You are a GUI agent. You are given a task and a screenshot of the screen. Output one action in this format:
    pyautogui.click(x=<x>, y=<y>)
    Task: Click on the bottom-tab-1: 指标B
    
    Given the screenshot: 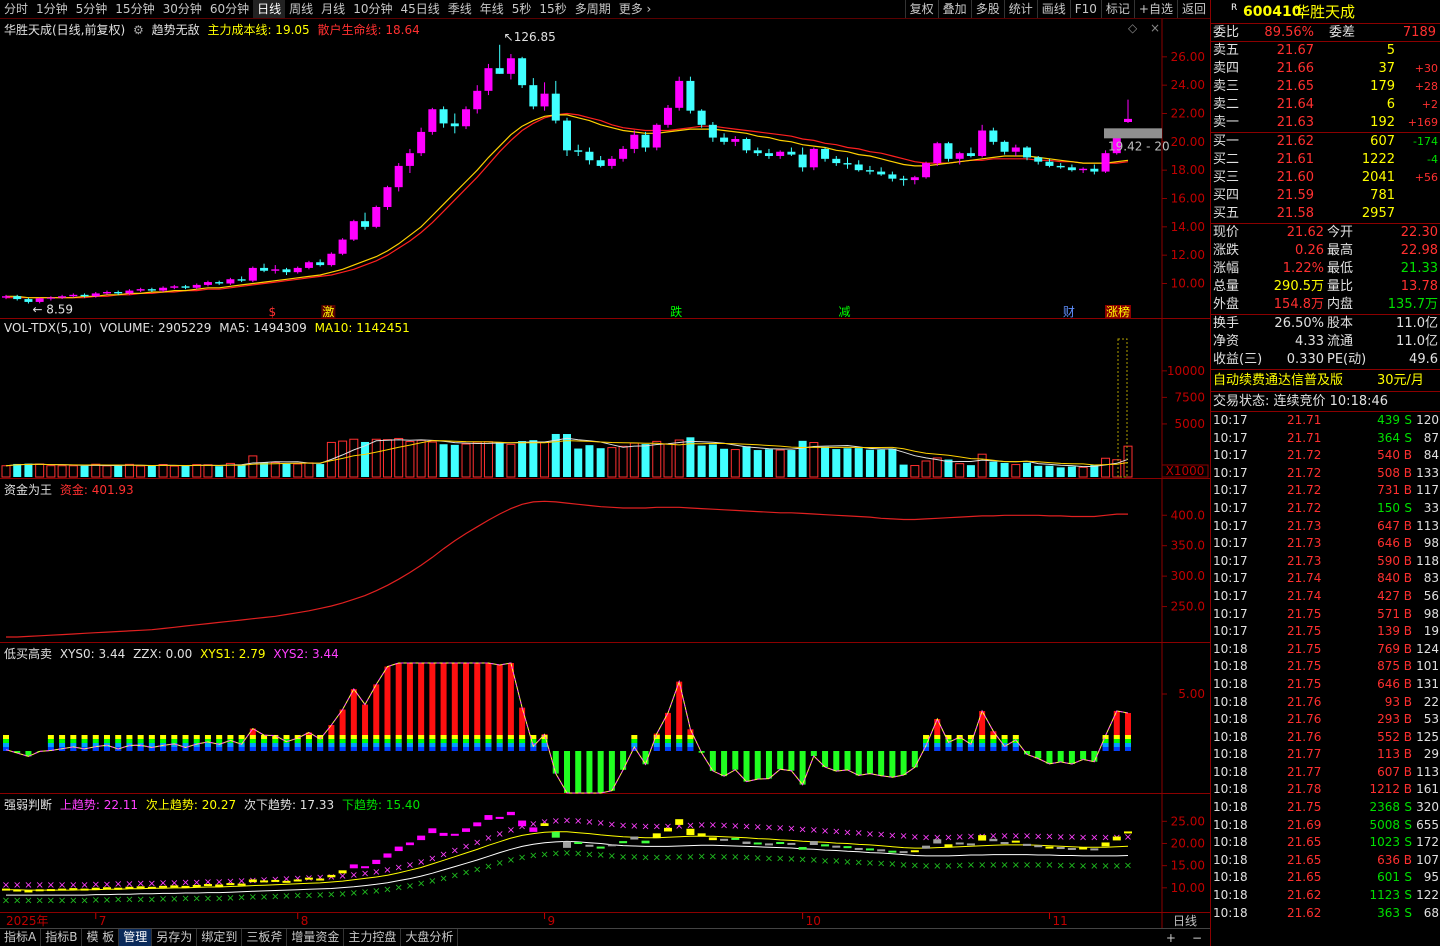 What is the action you would take?
    pyautogui.click(x=62, y=937)
    